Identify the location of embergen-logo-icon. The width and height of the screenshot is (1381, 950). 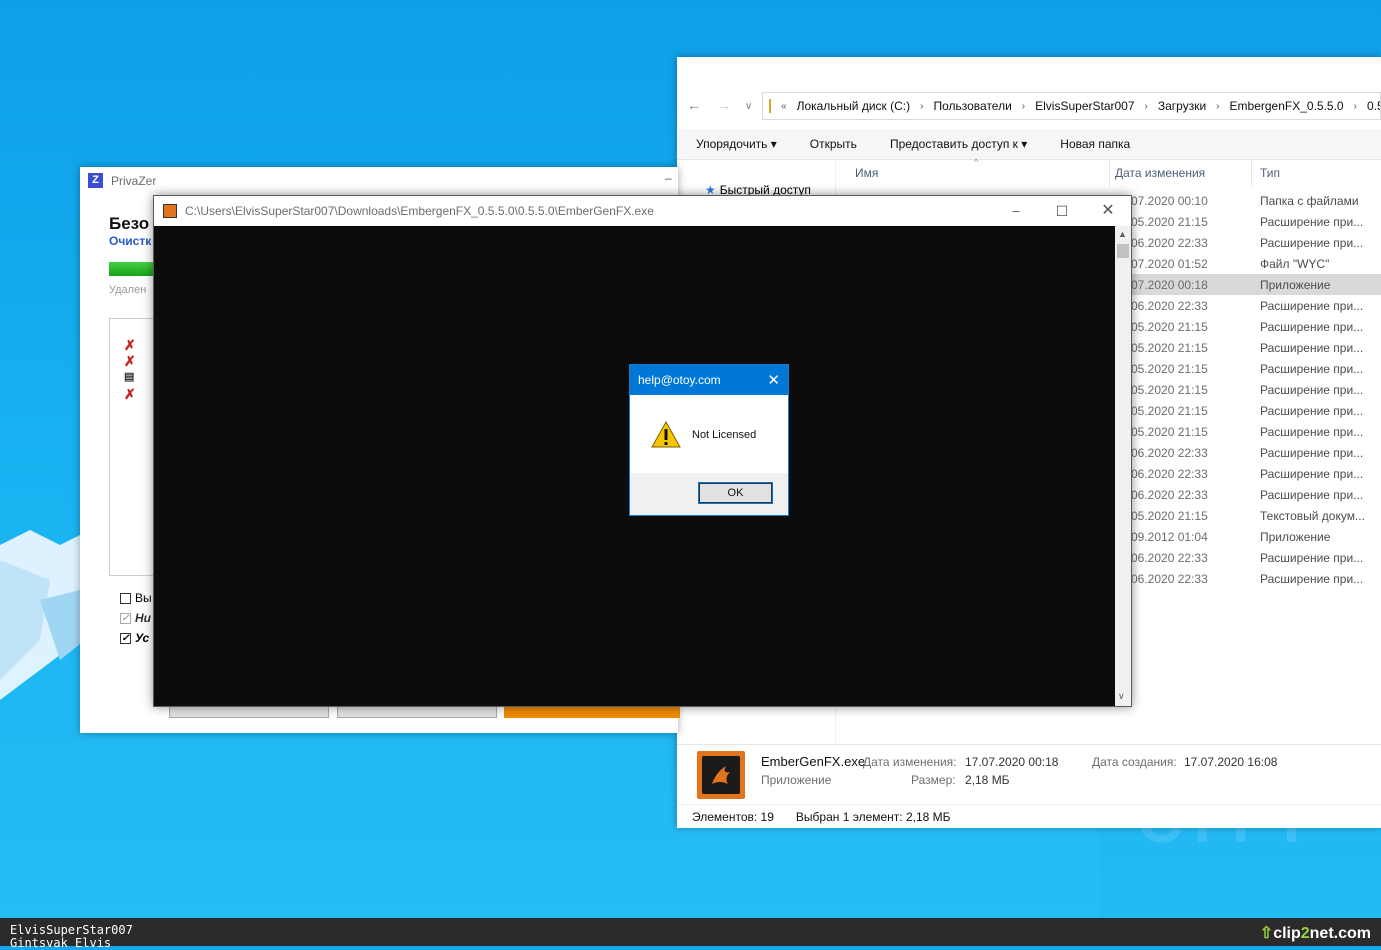
(721, 775).